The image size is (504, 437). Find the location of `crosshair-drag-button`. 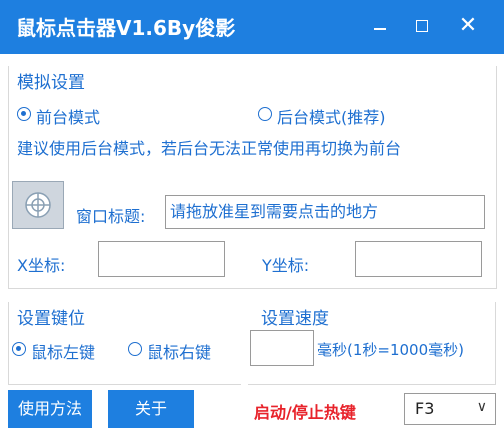

crosshair-drag-button is located at coordinates (38, 205).